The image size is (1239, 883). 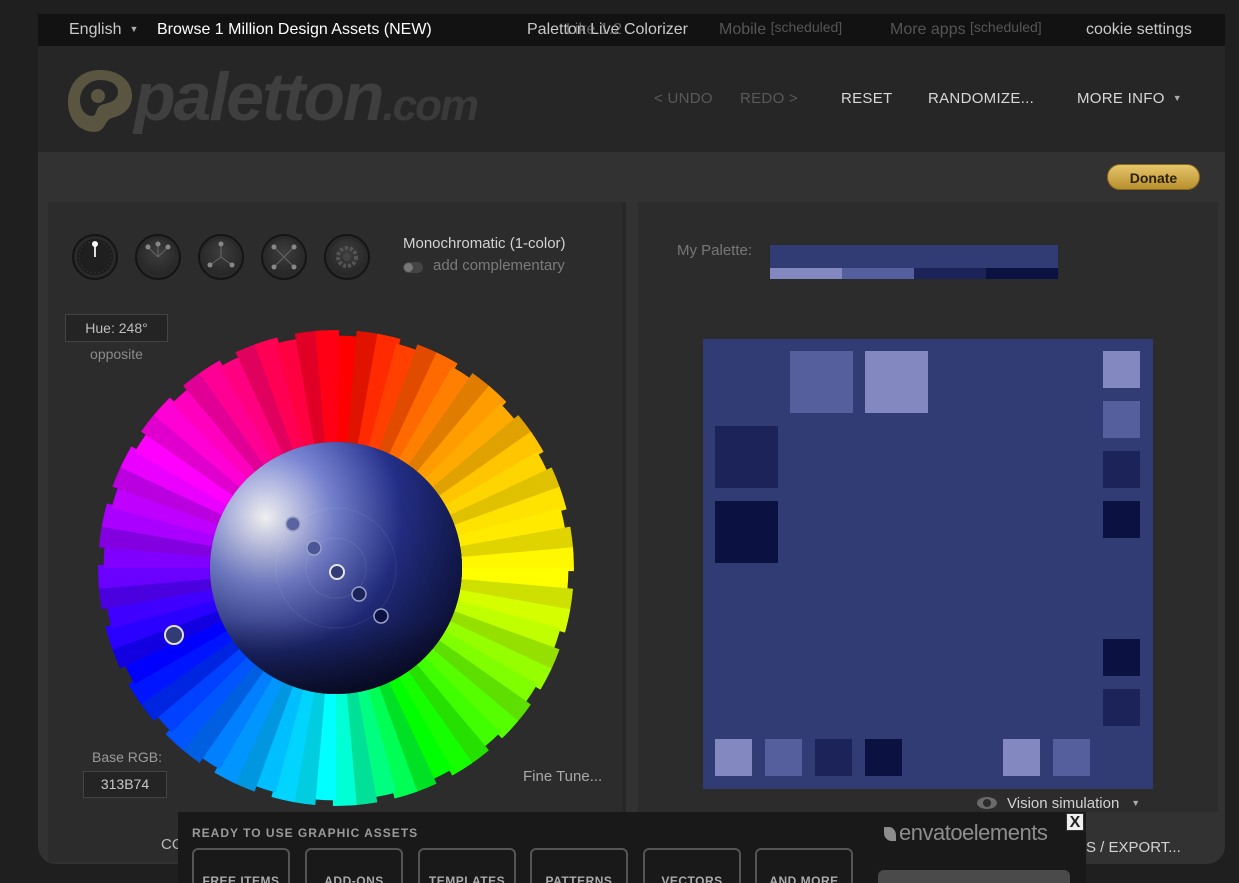 What do you see at coordinates (806, 27) in the screenshot?
I see `mobile-status: [scheduled]` at bounding box center [806, 27].